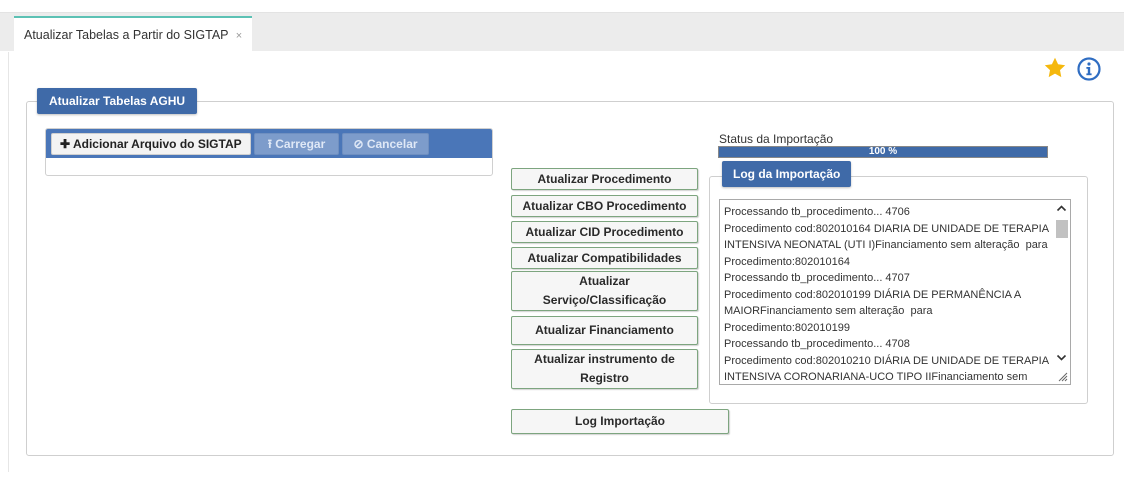  I want to click on log-import-button: Log Importação, so click(620, 421).